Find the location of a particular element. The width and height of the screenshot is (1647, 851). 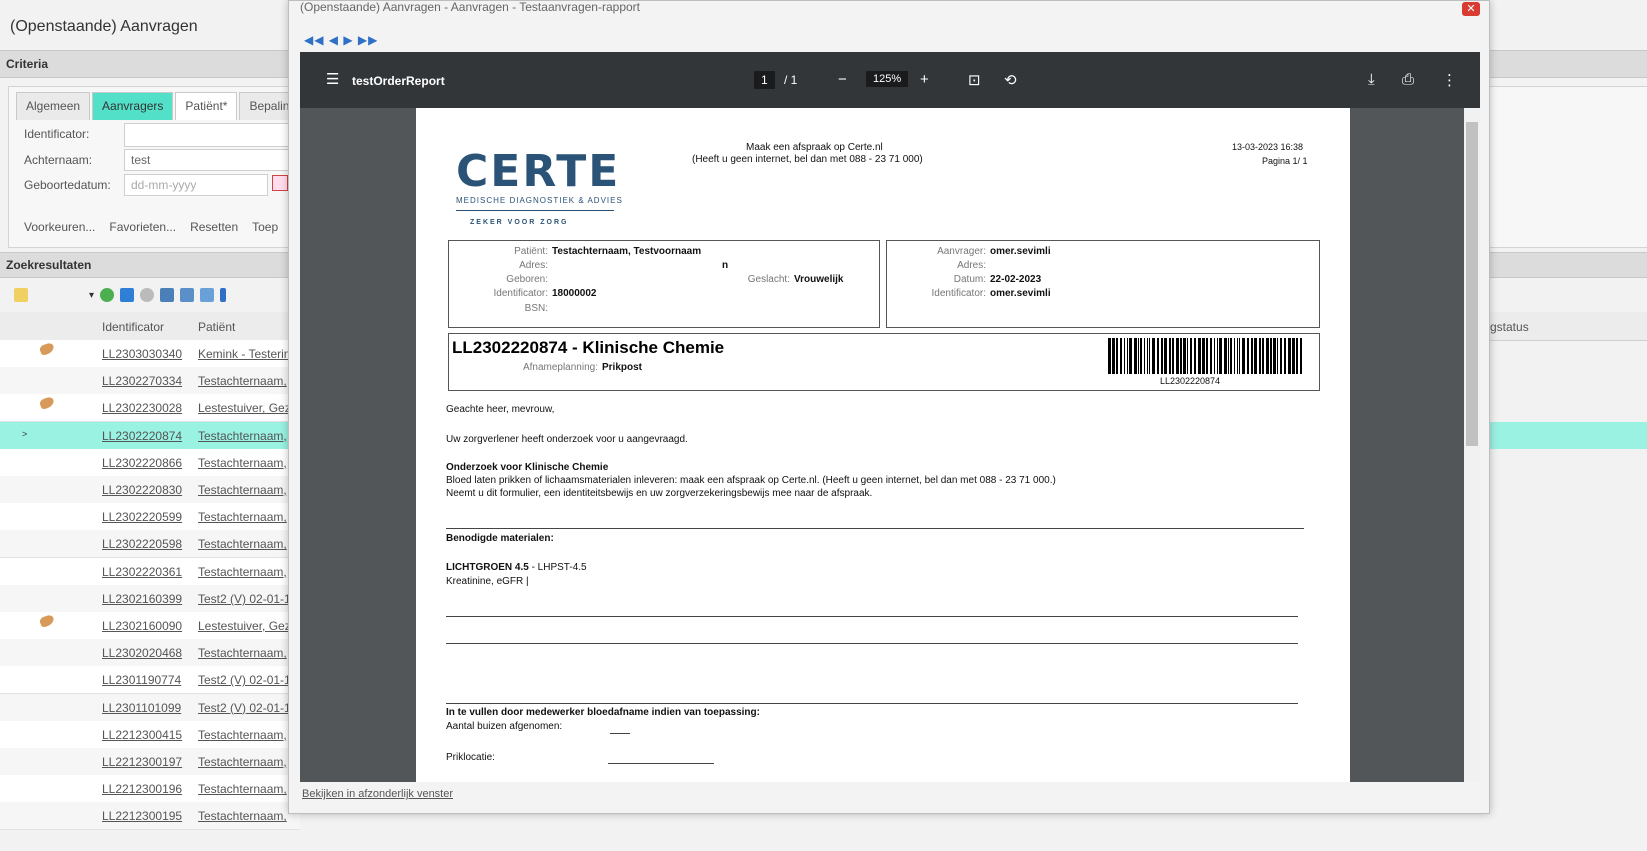

column-status: gstatus is located at coordinates (1509, 327).